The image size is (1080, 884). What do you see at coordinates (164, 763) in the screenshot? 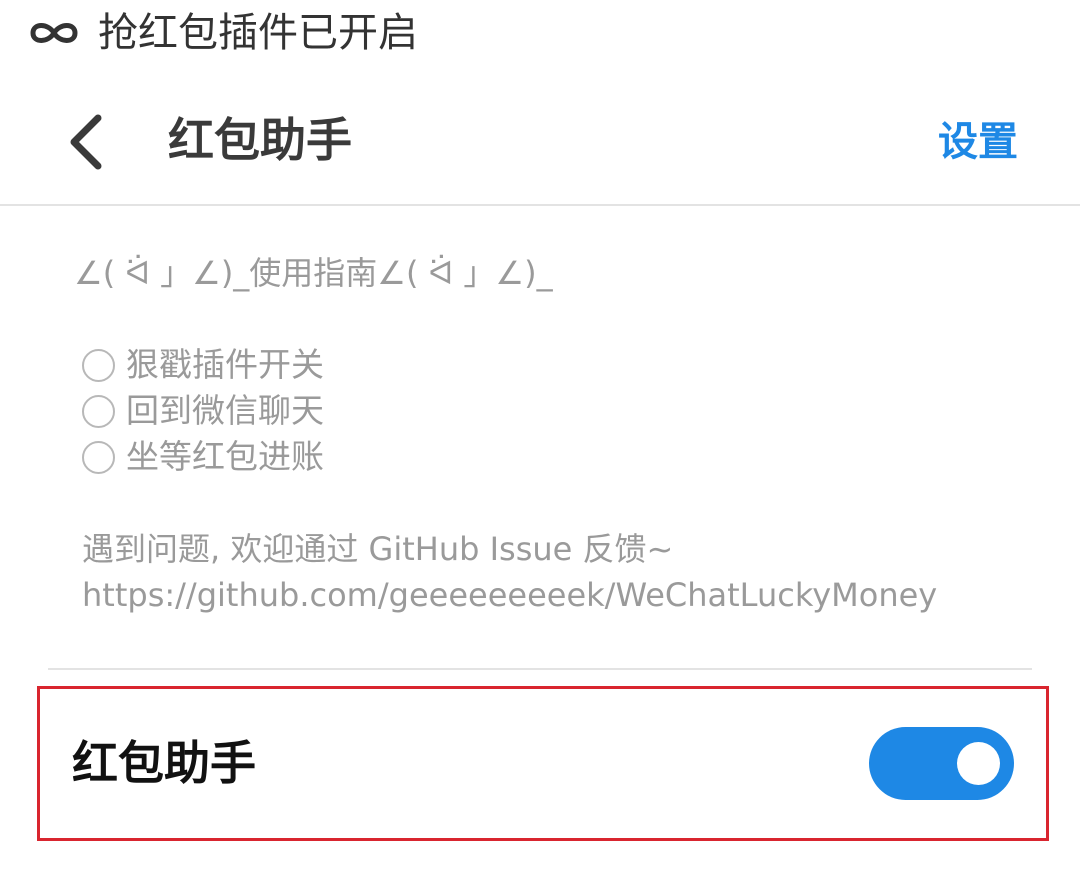
I see `toggle-label: 红包助手` at bounding box center [164, 763].